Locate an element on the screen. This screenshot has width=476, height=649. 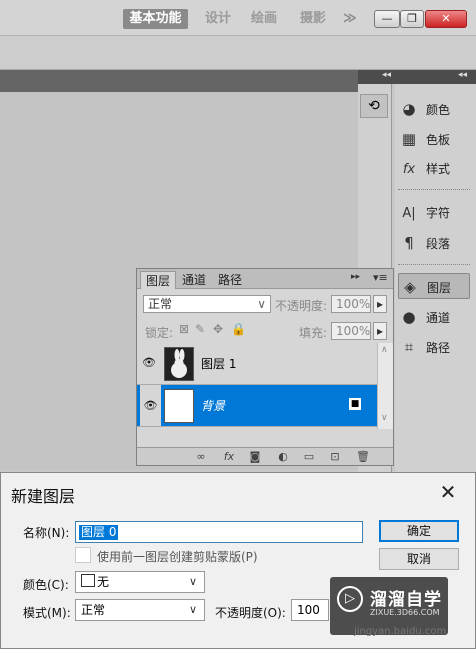
layer-row-selected: 👁 背景 ■ is located at coordinates (257, 406).